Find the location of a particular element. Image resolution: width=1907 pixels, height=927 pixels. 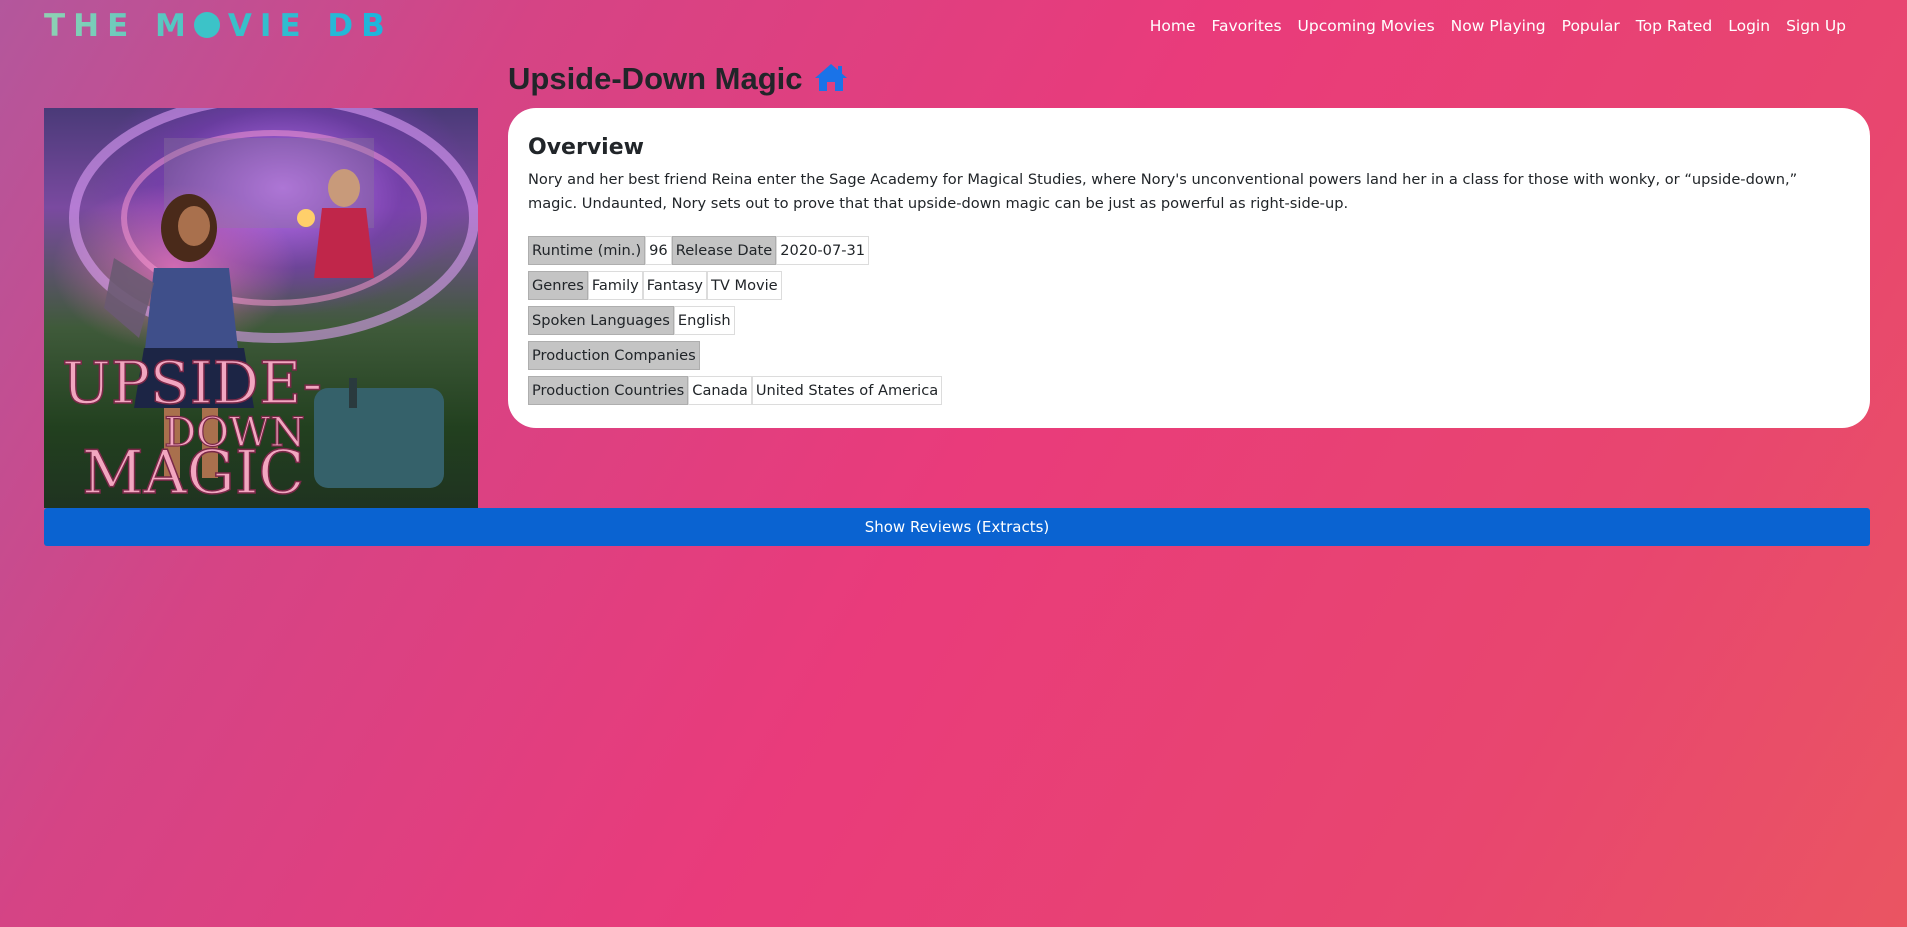

logo-text-end: VIE DB is located at coordinates (310, 26).